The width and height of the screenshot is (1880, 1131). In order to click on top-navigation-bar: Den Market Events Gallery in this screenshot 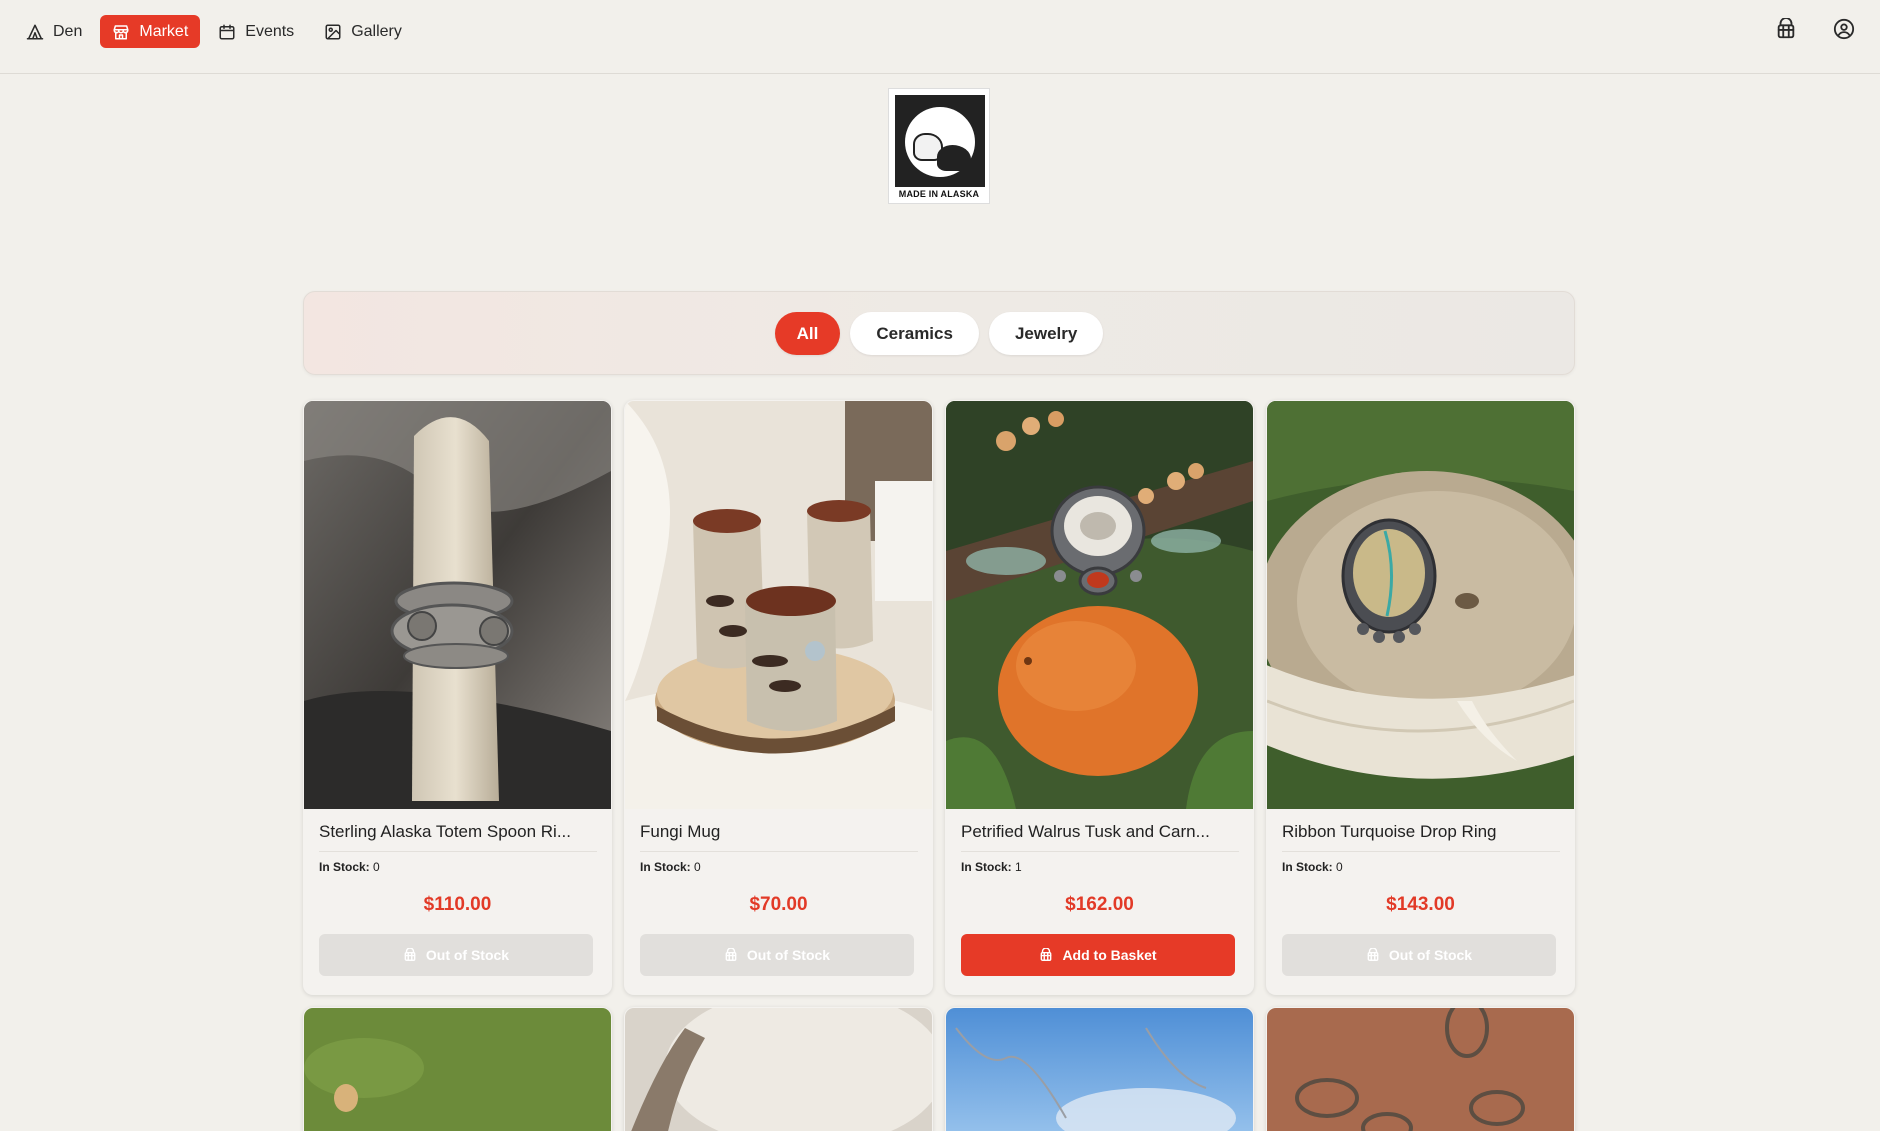, I will do `click(940, 37)`.